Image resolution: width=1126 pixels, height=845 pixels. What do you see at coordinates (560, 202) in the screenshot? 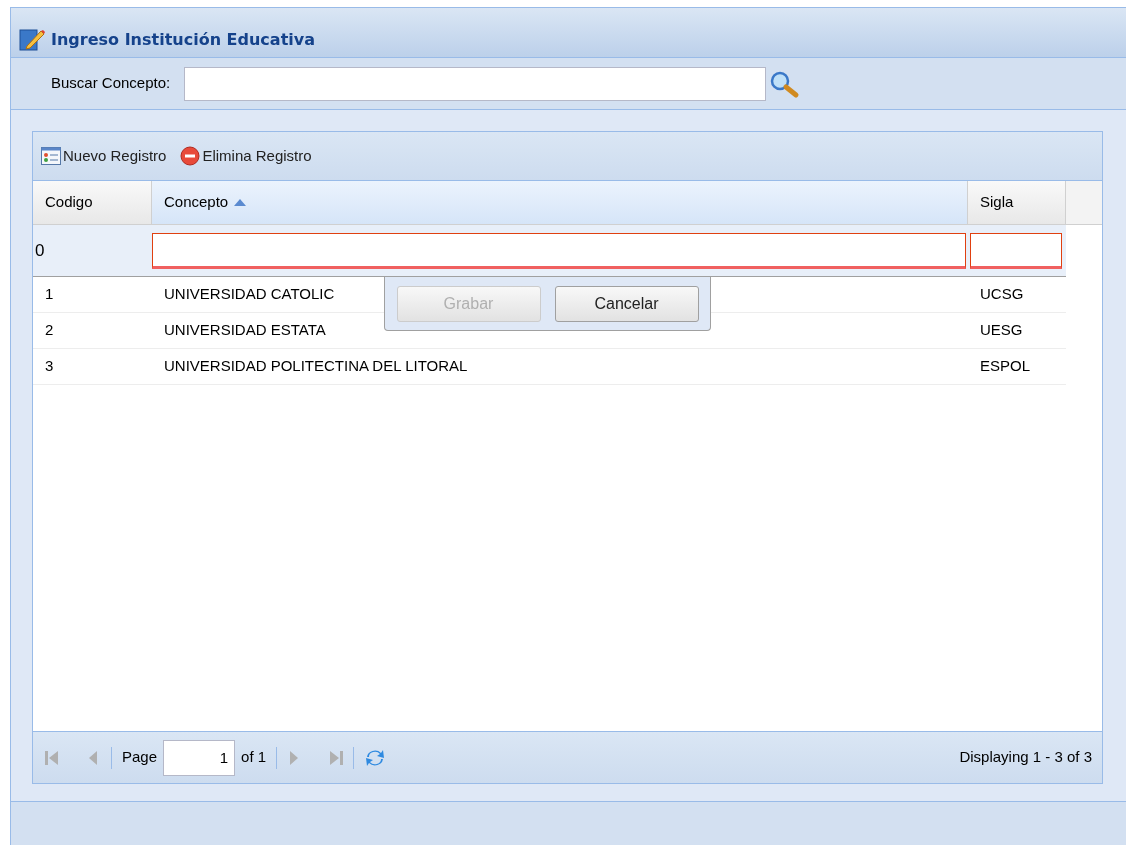
I see `column-header: Concepto` at bounding box center [560, 202].